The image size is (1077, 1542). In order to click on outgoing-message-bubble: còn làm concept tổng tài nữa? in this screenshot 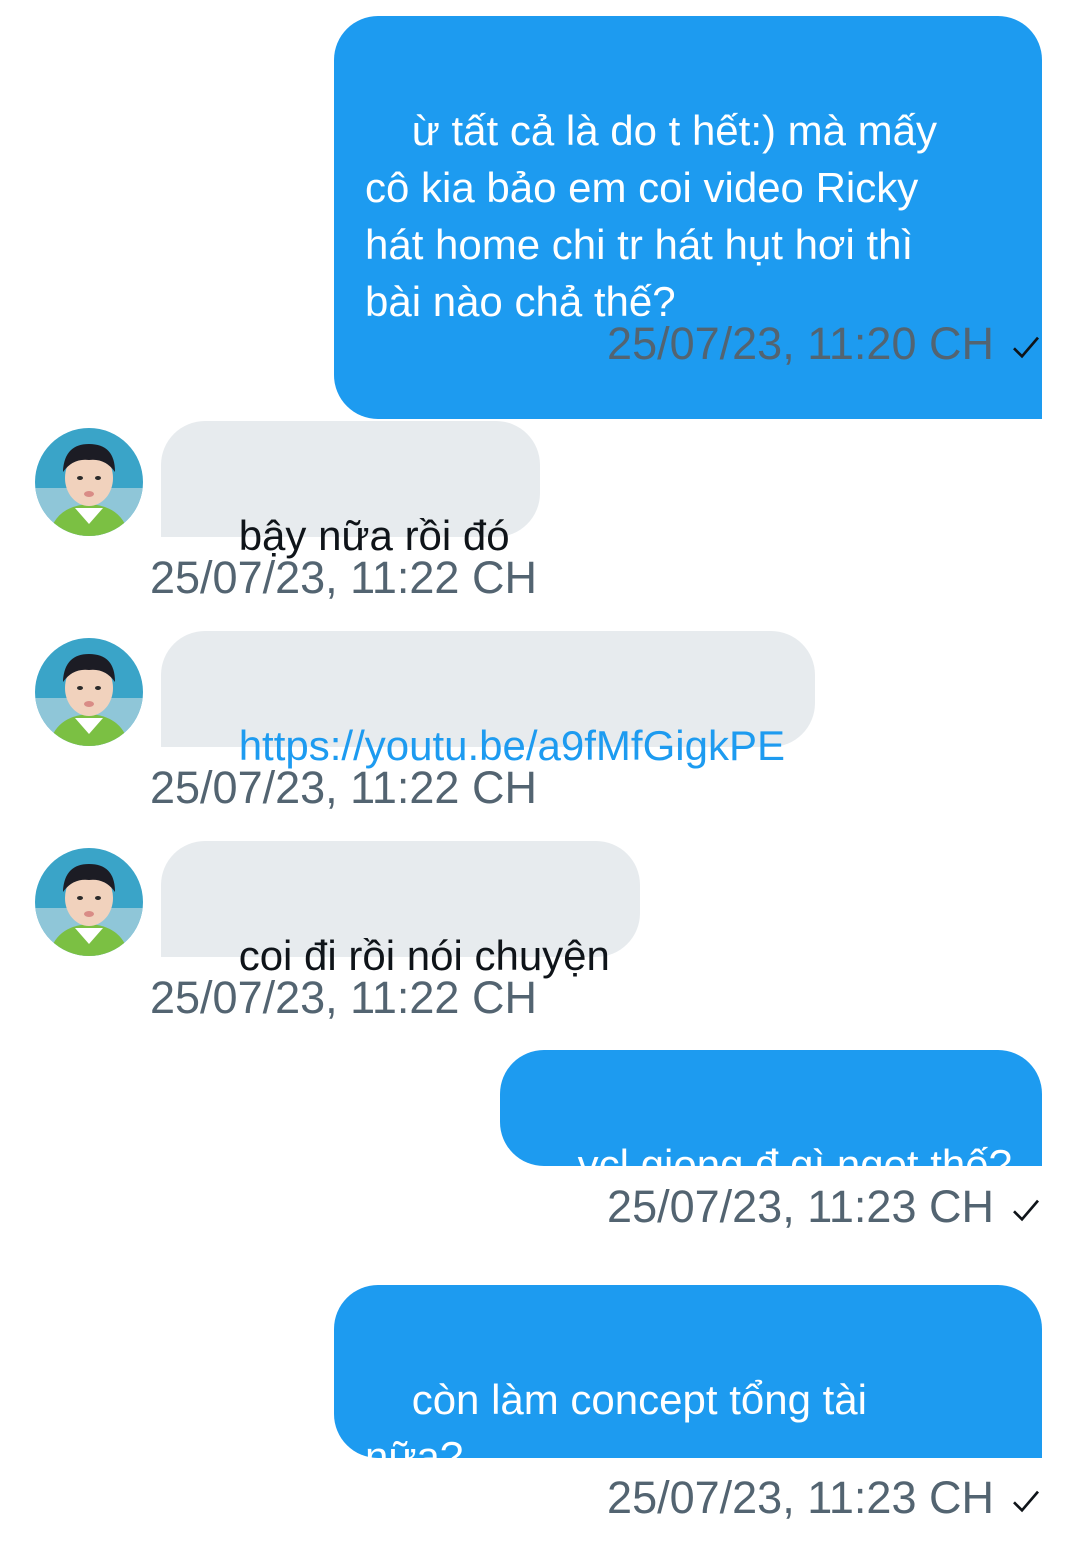, I will do `click(688, 1382)`.